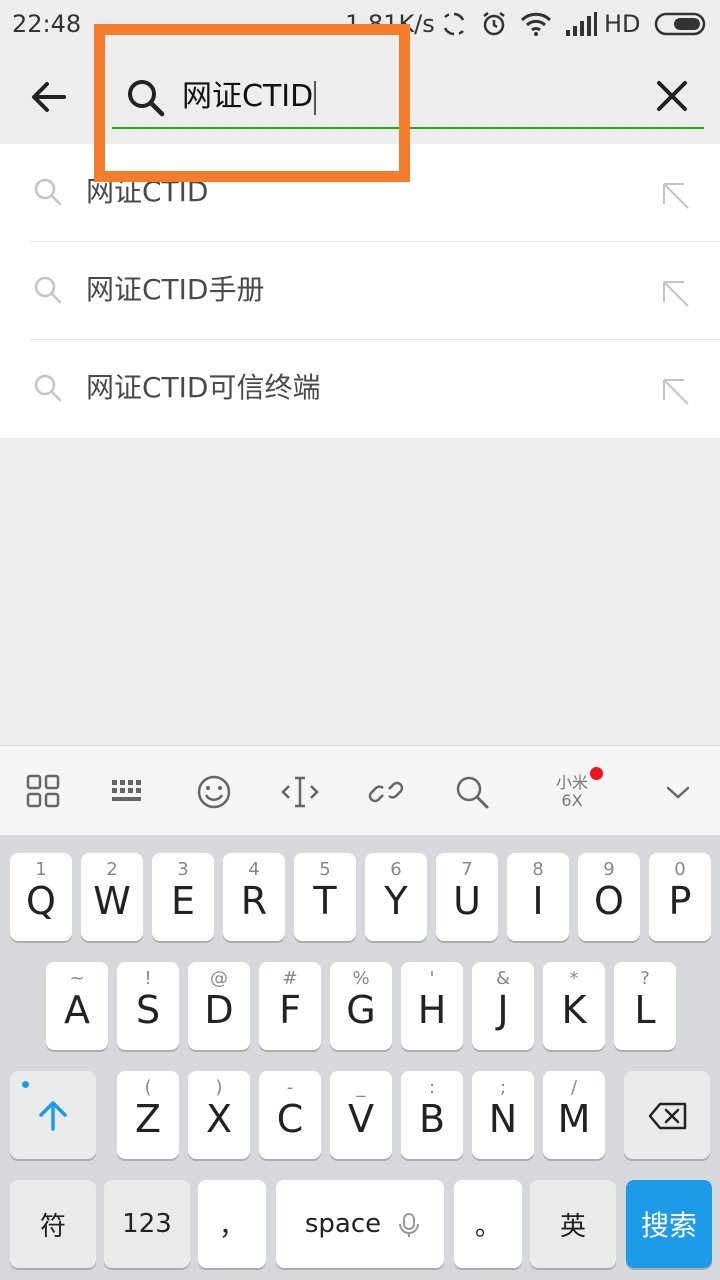  Describe the element at coordinates (538, 869) in the screenshot. I see `key-hint: 8` at that location.